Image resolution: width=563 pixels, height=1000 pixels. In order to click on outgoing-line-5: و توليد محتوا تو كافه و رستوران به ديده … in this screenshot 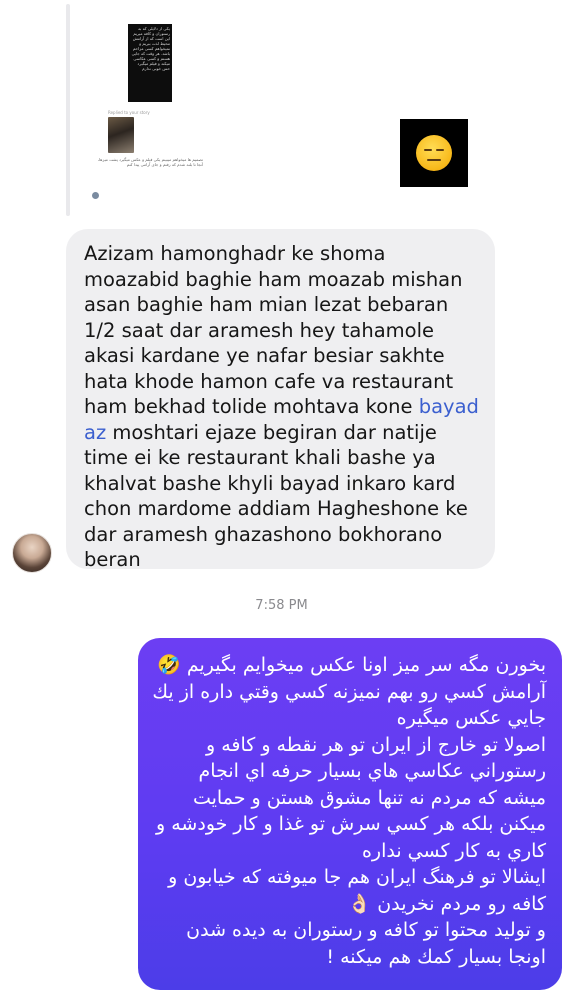, I will do `click(366, 943)`.